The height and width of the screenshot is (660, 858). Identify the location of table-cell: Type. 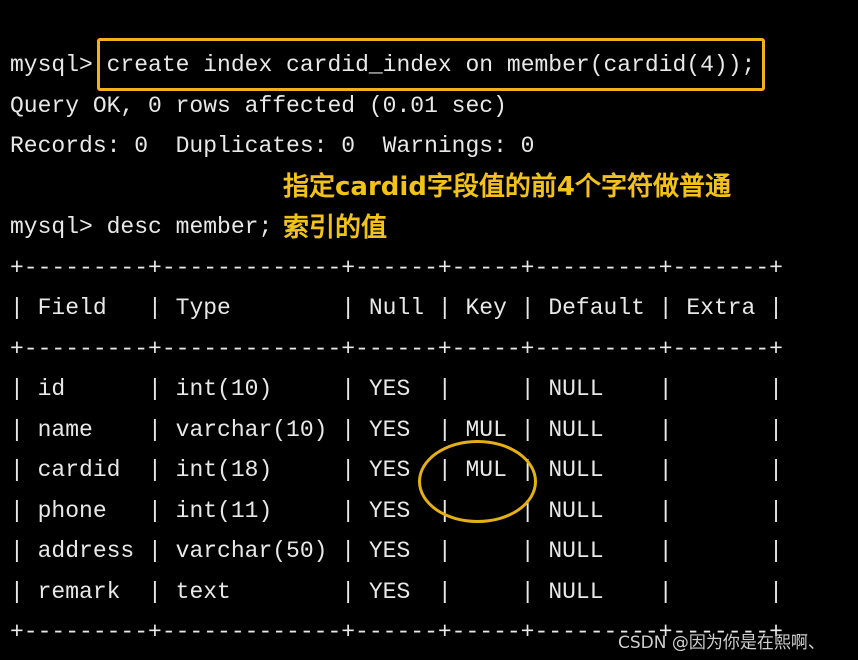
(203, 308).